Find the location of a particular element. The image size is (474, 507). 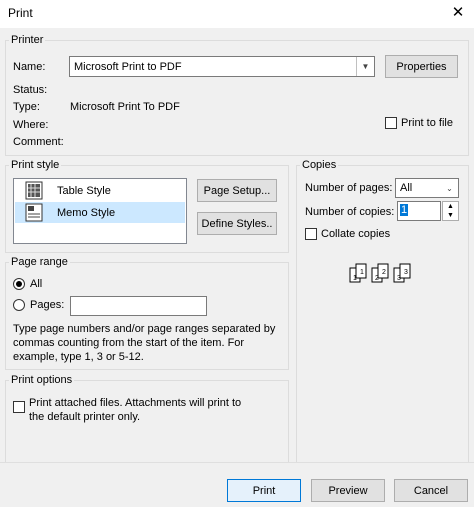

chevron-down-icon: ▼ is located at coordinates (365, 66).